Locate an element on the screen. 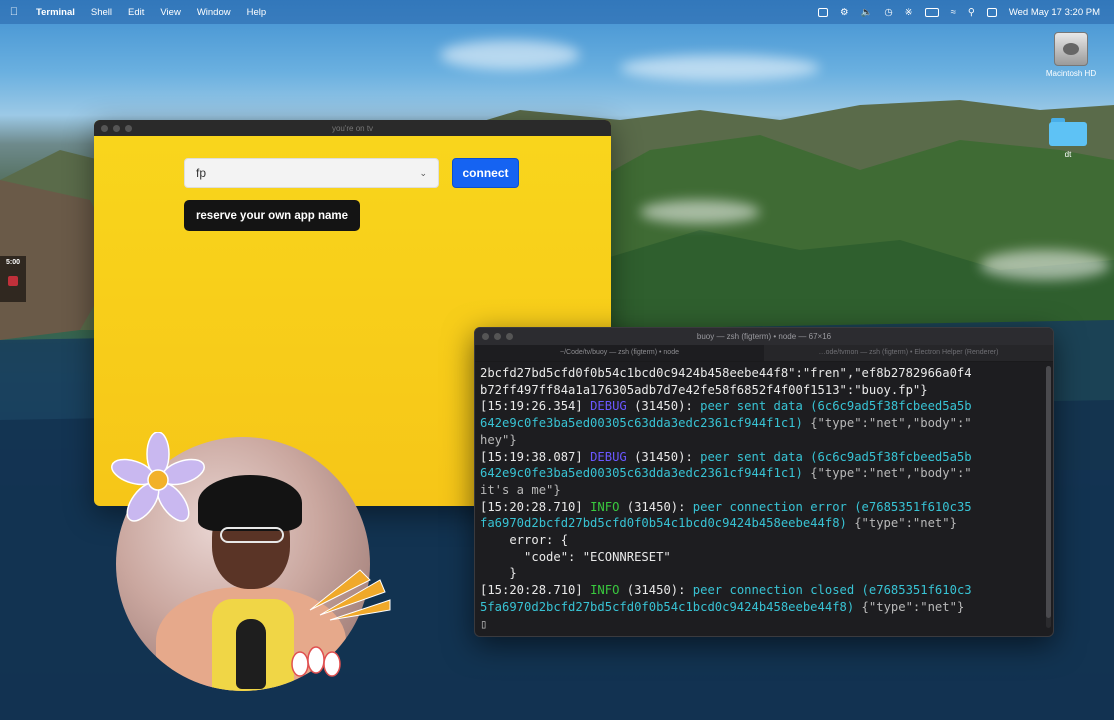 The image size is (1114, 720). sidebar-toggle-icon is located at coordinates (822, 12).